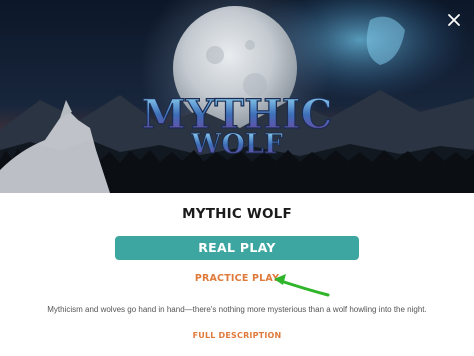  I want to click on full-description-link: FULL DESCRIPTION, so click(237, 335).